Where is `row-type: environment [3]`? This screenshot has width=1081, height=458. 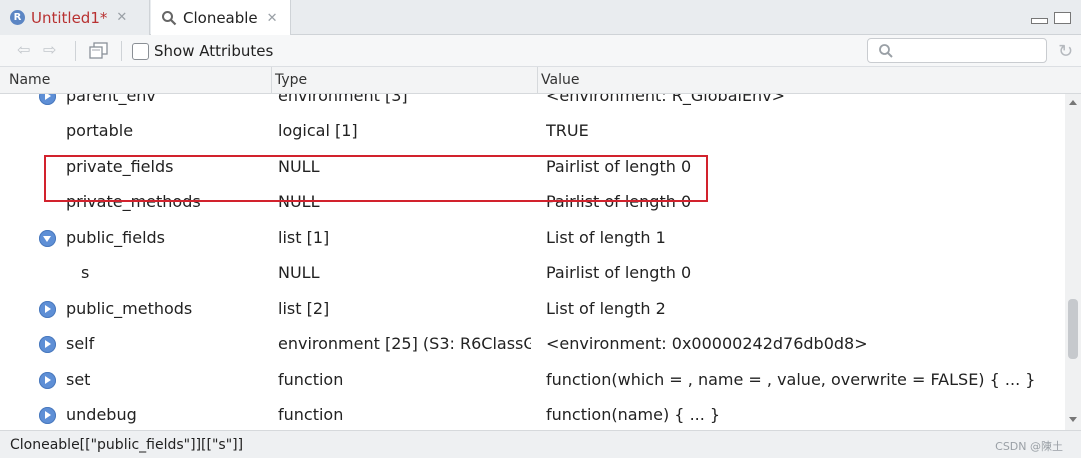
row-type: environment [3] is located at coordinates (343, 99).